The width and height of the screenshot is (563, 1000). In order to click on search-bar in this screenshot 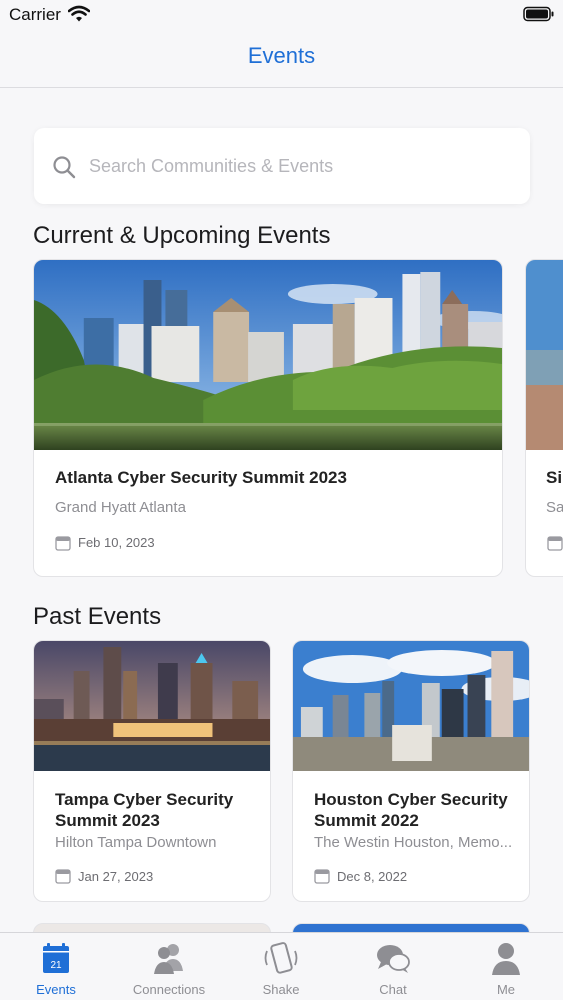, I will do `click(282, 166)`.